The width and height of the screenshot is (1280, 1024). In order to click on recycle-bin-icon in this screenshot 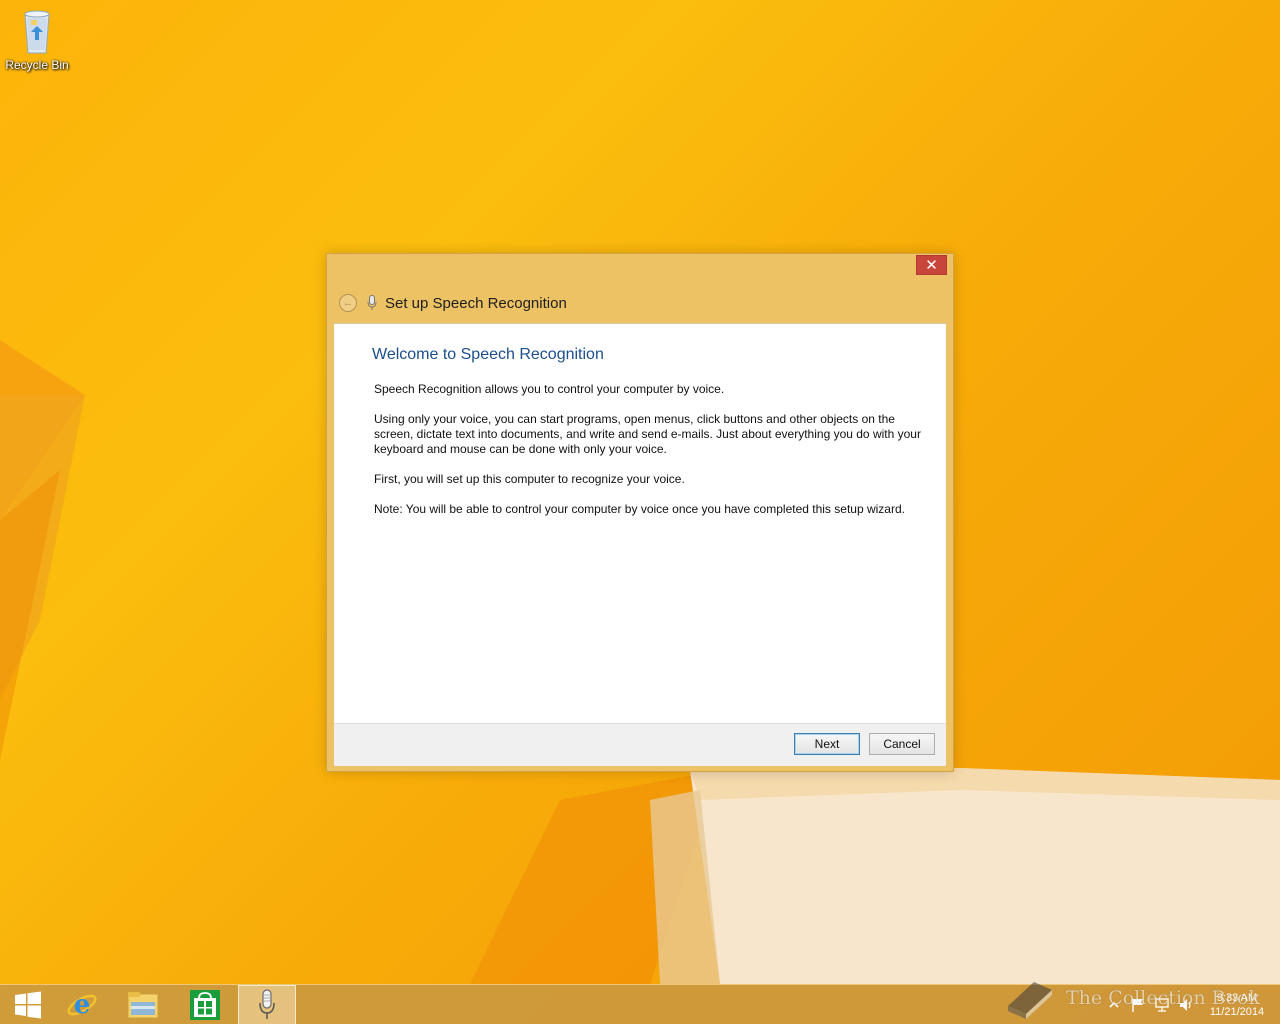, I will do `click(37, 32)`.